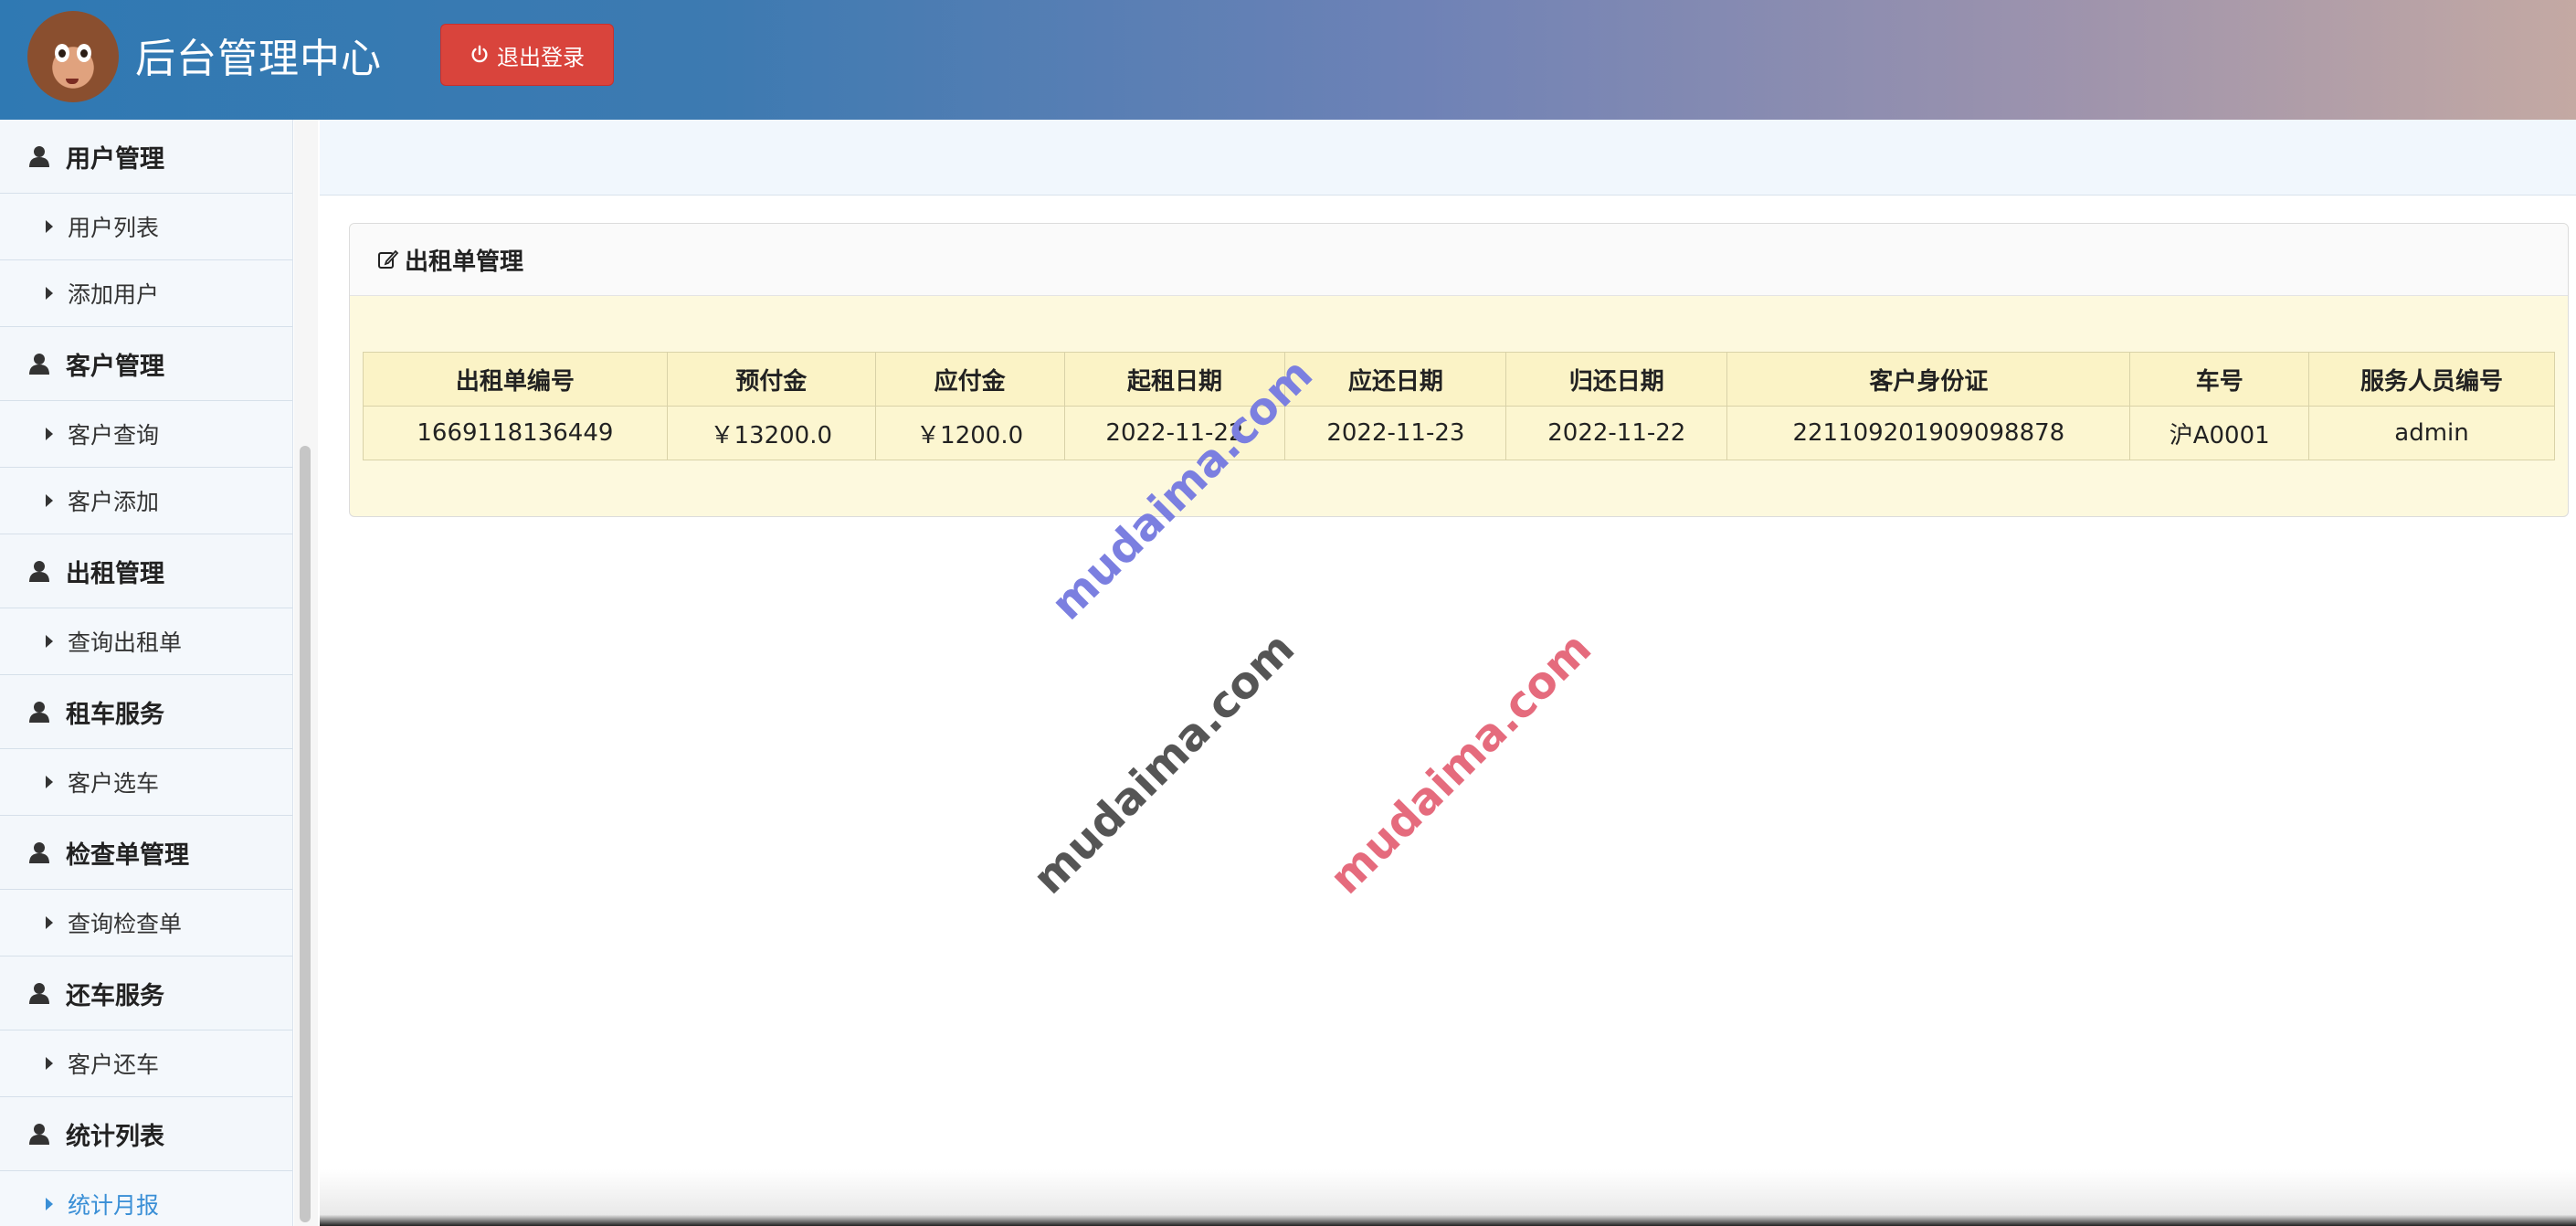 The image size is (2576, 1226). What do you see at coordinates (515, 379) in the screenshot?
I see `column-header: 出租单编号` at bounding box center [515, 379].